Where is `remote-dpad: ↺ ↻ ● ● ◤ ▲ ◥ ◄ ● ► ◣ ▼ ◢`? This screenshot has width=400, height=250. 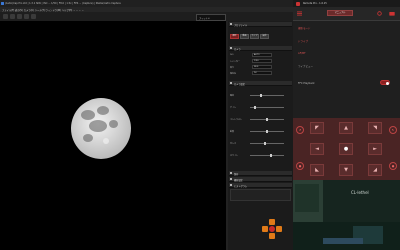 remote-dpad: ↺ ↻ ● ● ◤ ▲ ◥ ◄ ● ► ◣ ▼ ◢ is located at coordinates (346, 149).